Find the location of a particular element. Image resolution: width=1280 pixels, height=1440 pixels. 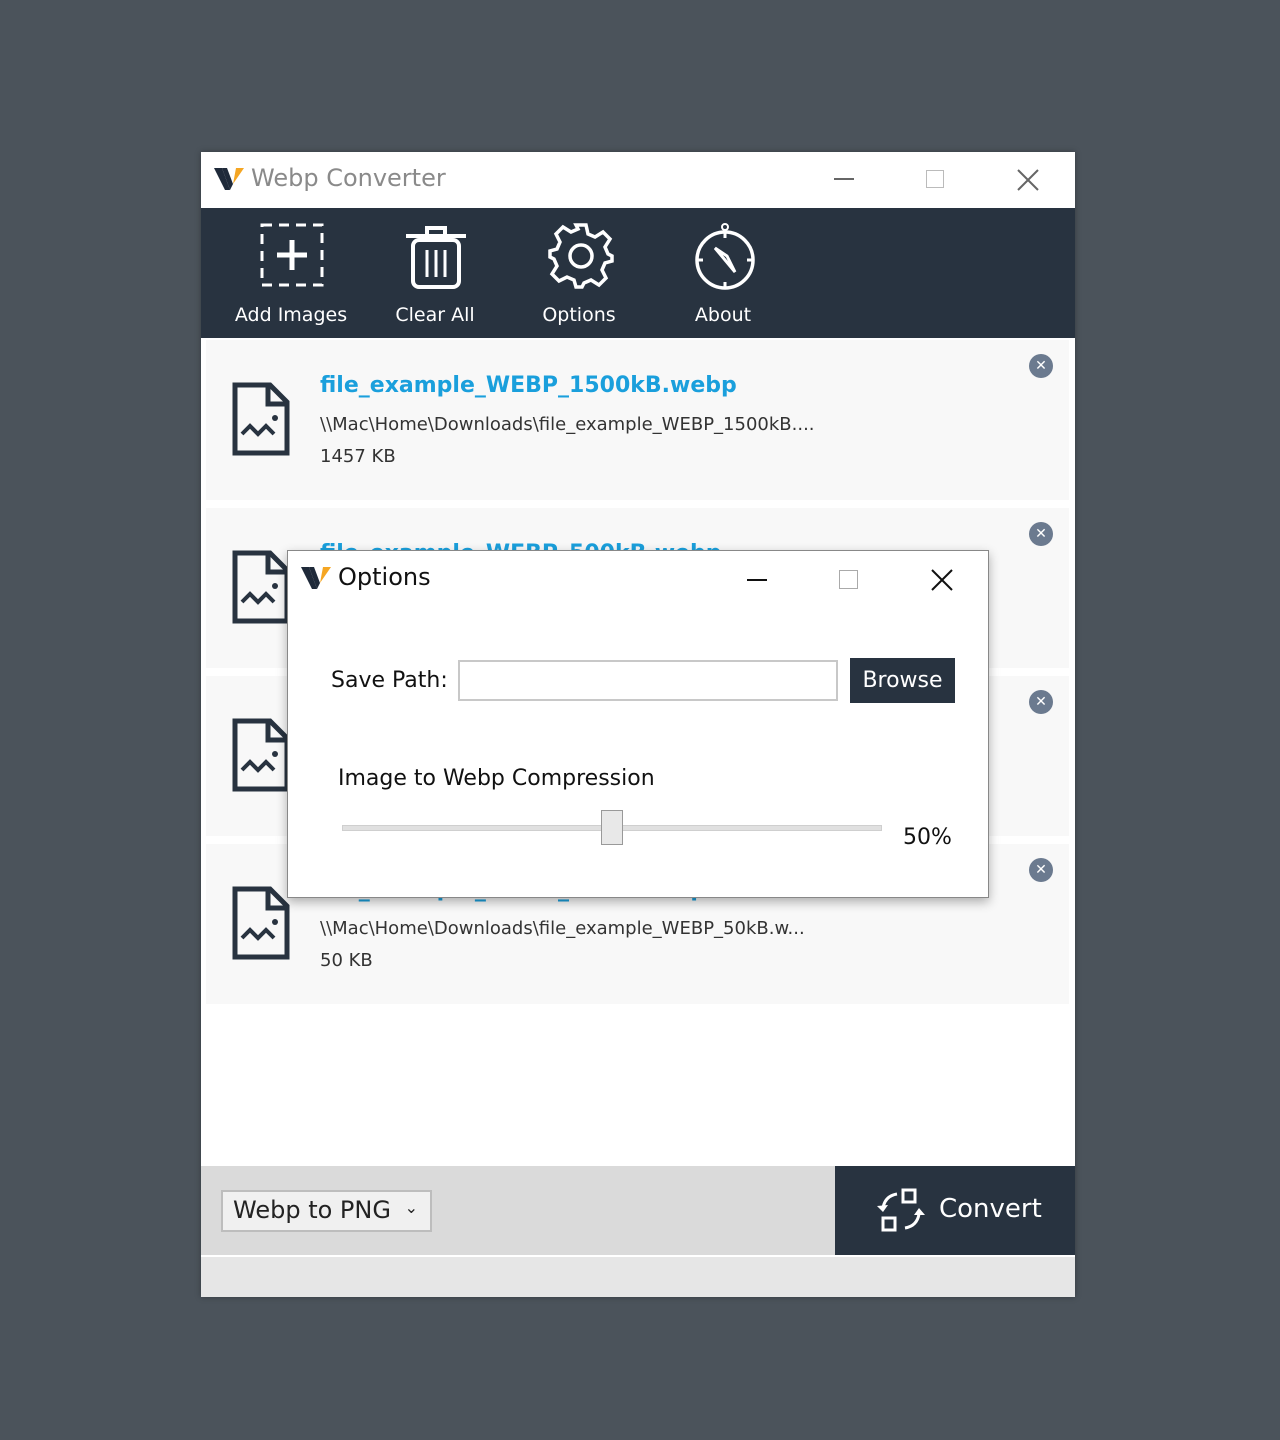

gear-icon is located at coordinates (581, 256).